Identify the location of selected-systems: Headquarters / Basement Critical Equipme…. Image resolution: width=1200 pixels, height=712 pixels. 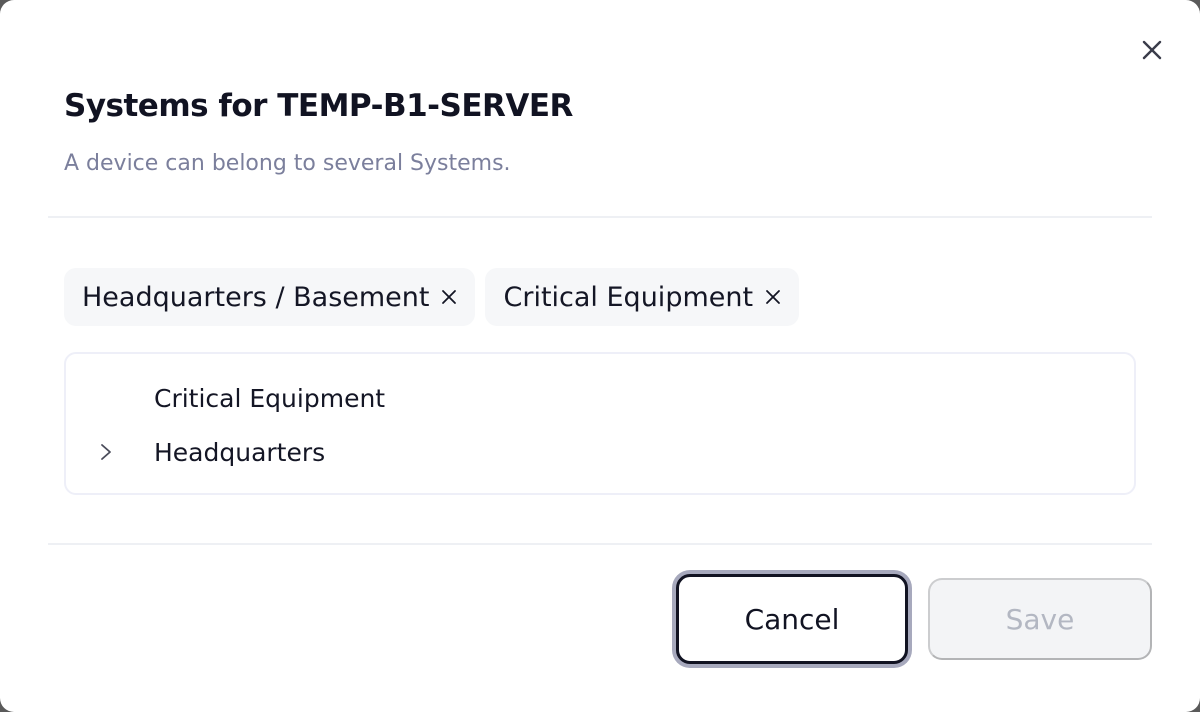
(432, 297).